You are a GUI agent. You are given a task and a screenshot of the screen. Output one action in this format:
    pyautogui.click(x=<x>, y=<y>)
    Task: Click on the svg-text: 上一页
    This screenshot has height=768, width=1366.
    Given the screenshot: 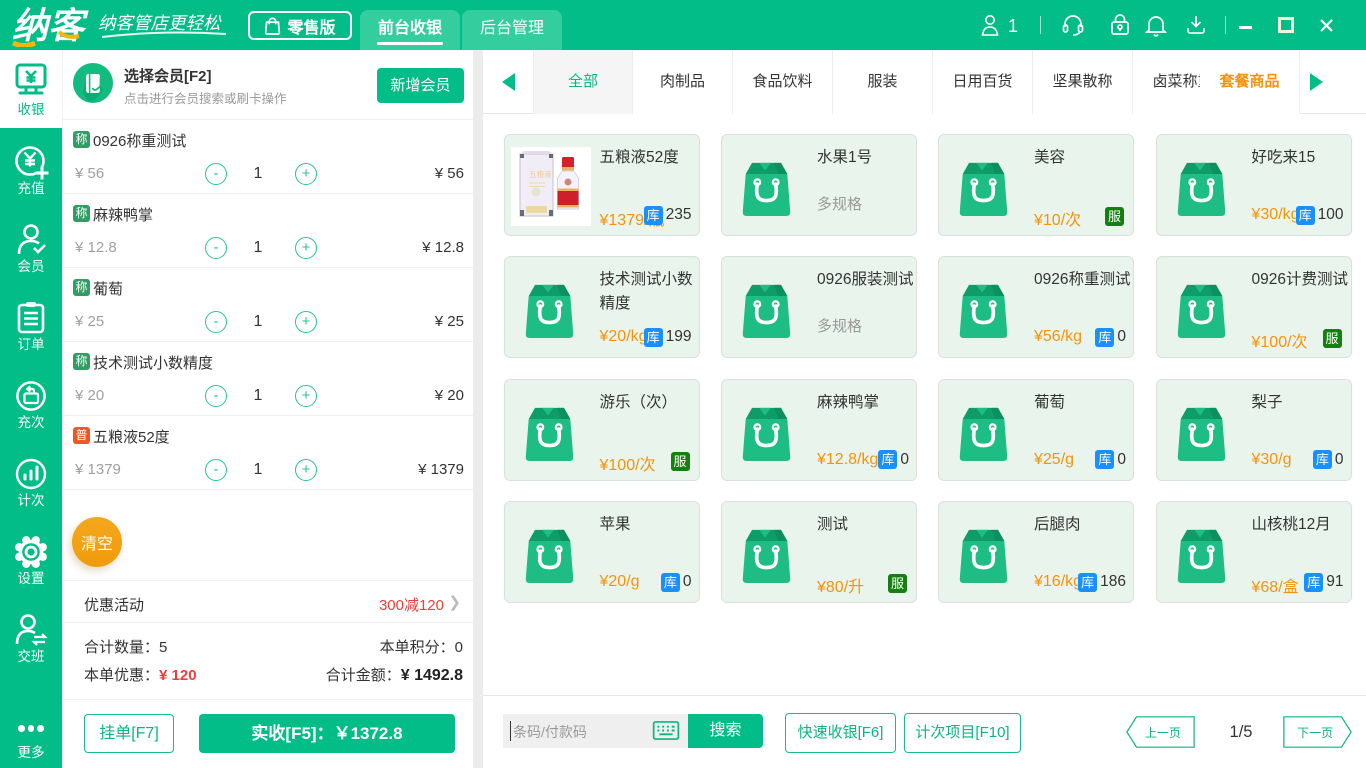 What is the action you would take?
    pyautogui.click(x=1163, y=733)
    